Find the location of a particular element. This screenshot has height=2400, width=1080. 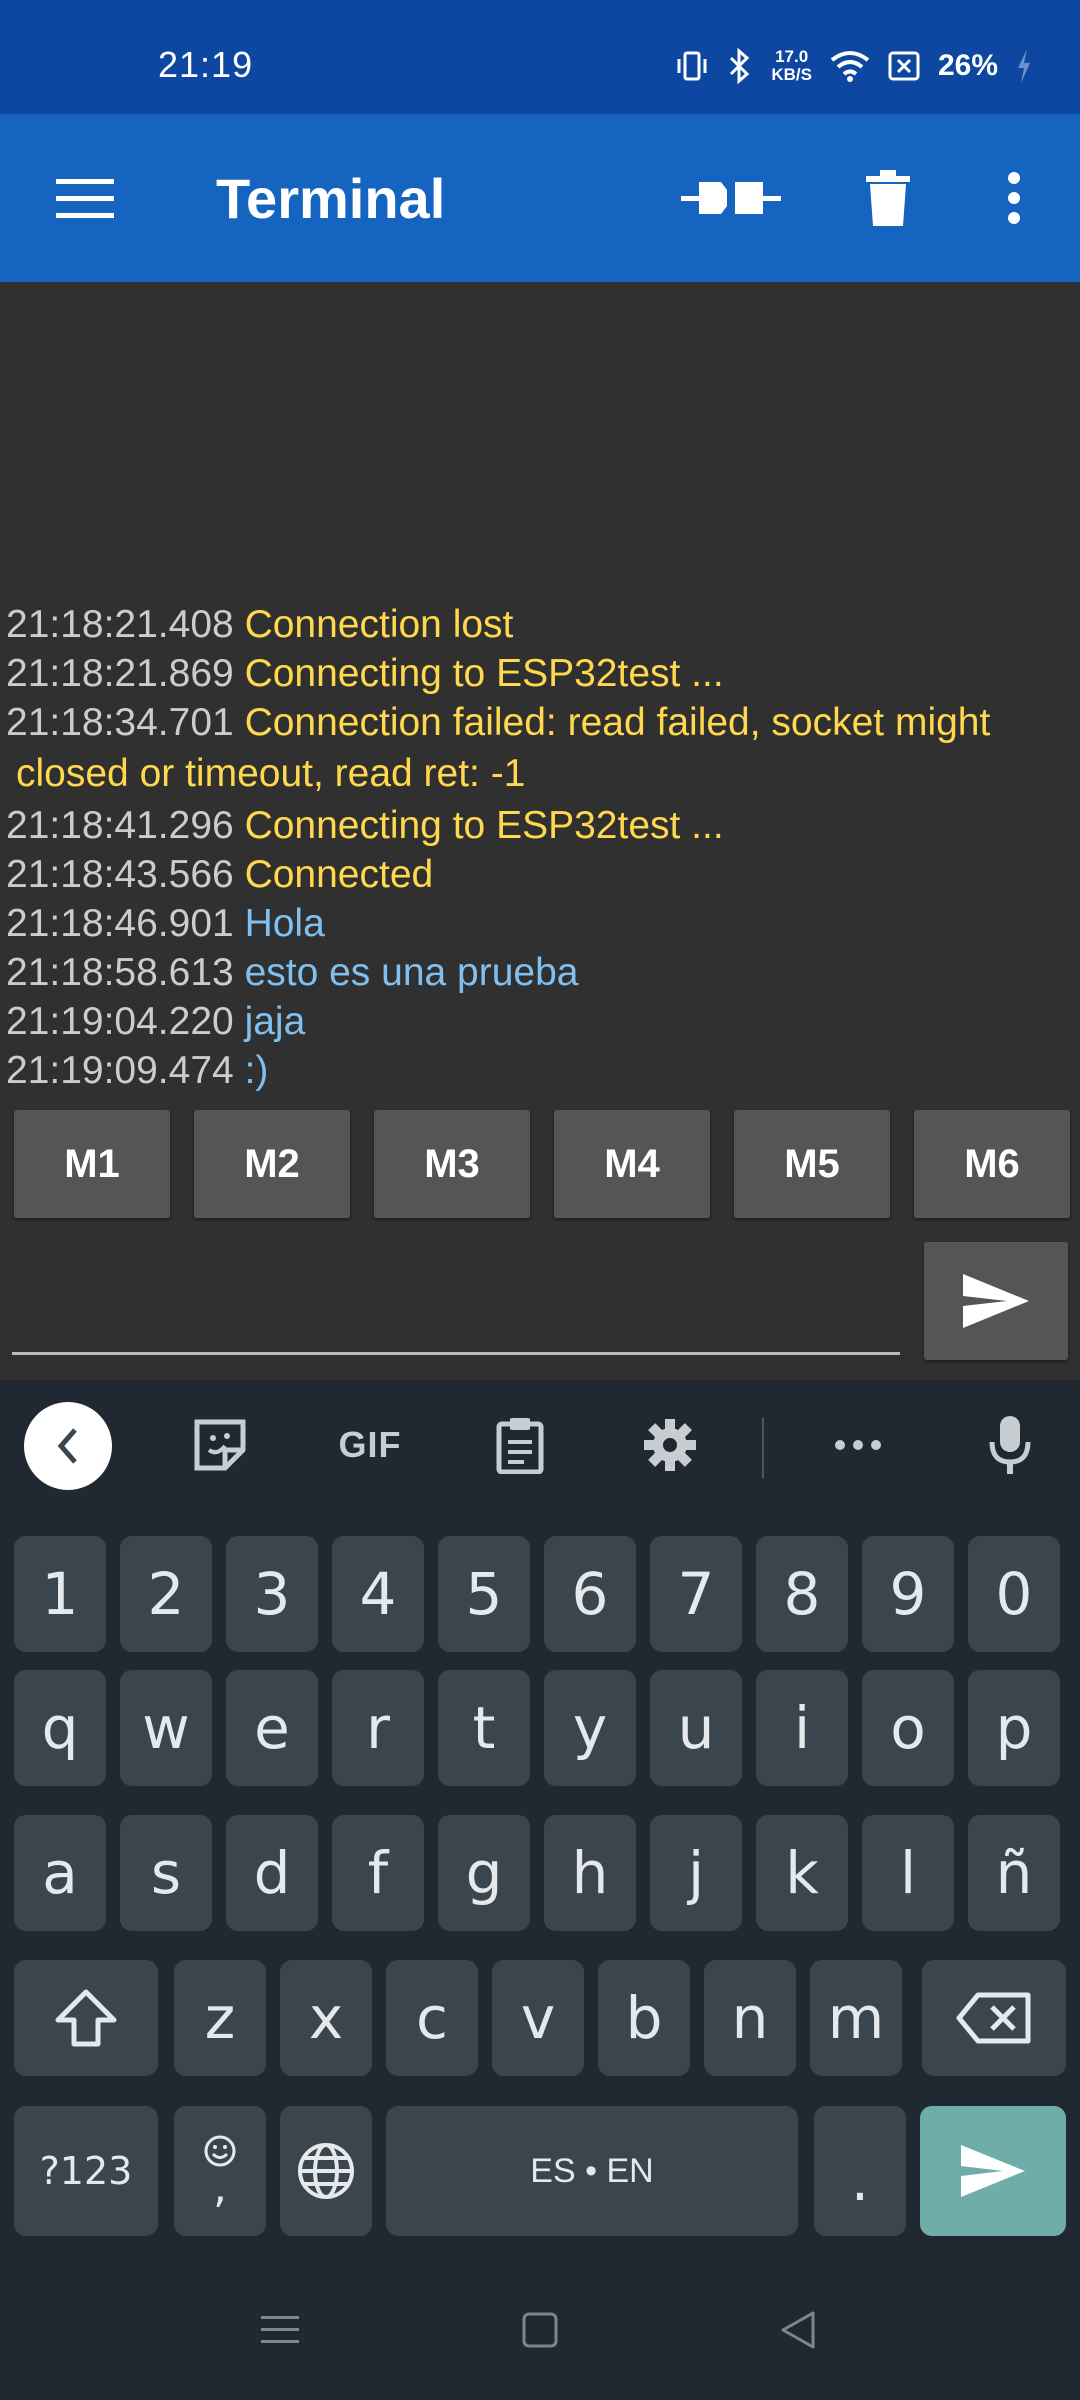

key-2: 2 is located at coordinates (166, 1594).